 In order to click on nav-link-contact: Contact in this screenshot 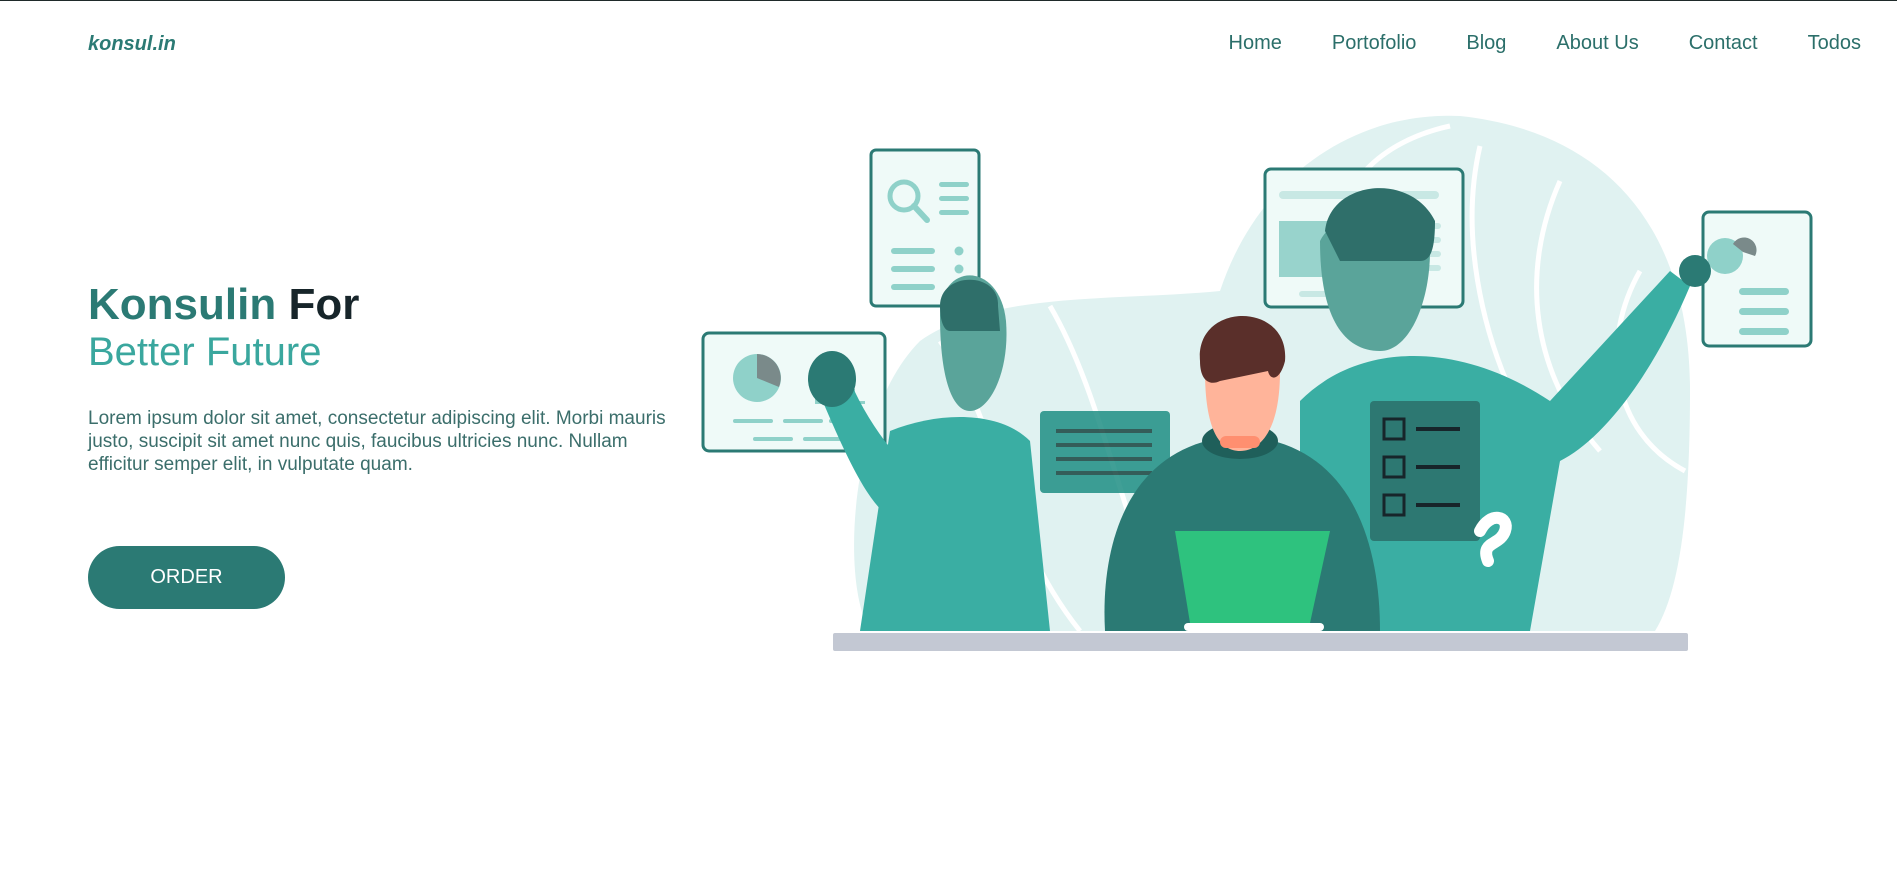, I will do `click(1723, 43)`.